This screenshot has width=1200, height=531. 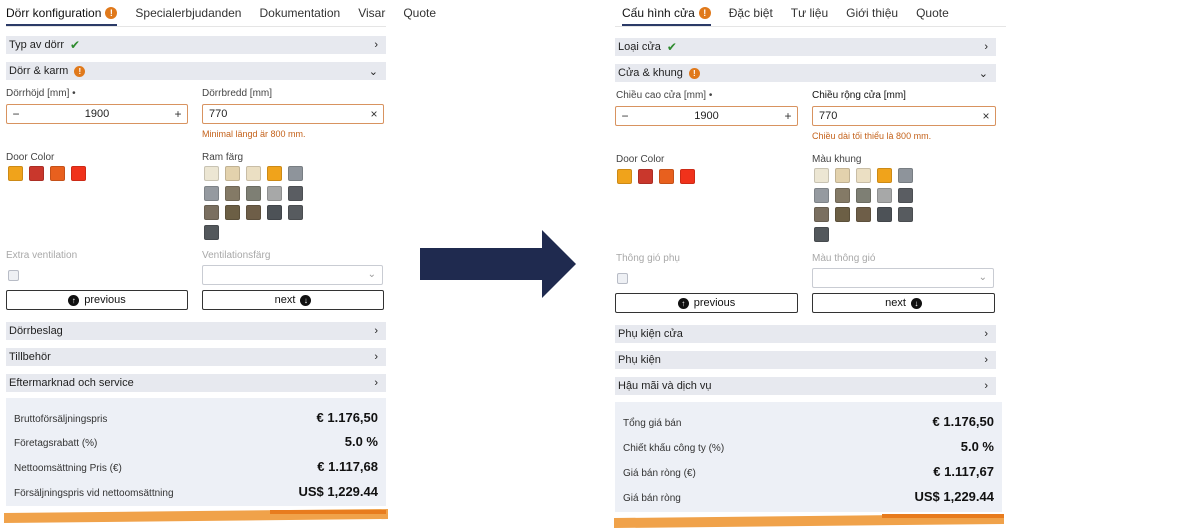 What do you see at coordinates (714, 303) in the screenshot?
I see `previous-label: previous` at bounding box center [714, 303].